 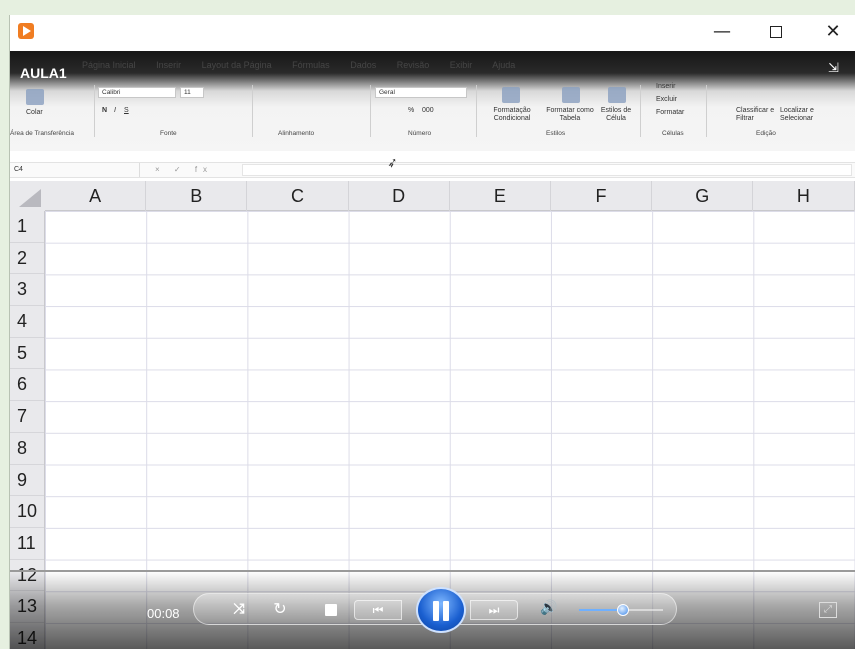 I want to click on next-button: ⏭, so click(x=494, y=610).